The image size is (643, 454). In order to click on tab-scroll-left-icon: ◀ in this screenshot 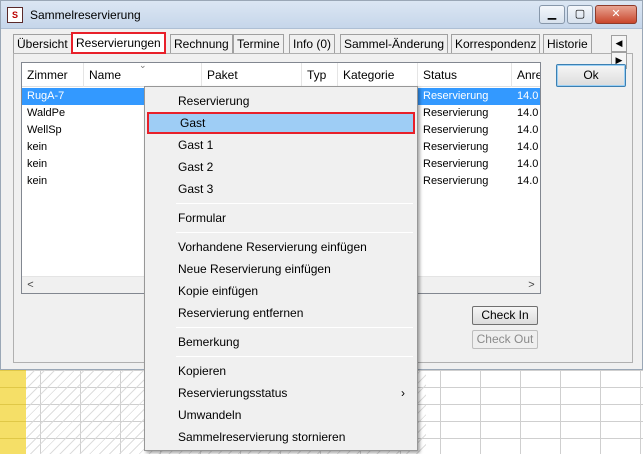, I will do `click(619, 43)`.